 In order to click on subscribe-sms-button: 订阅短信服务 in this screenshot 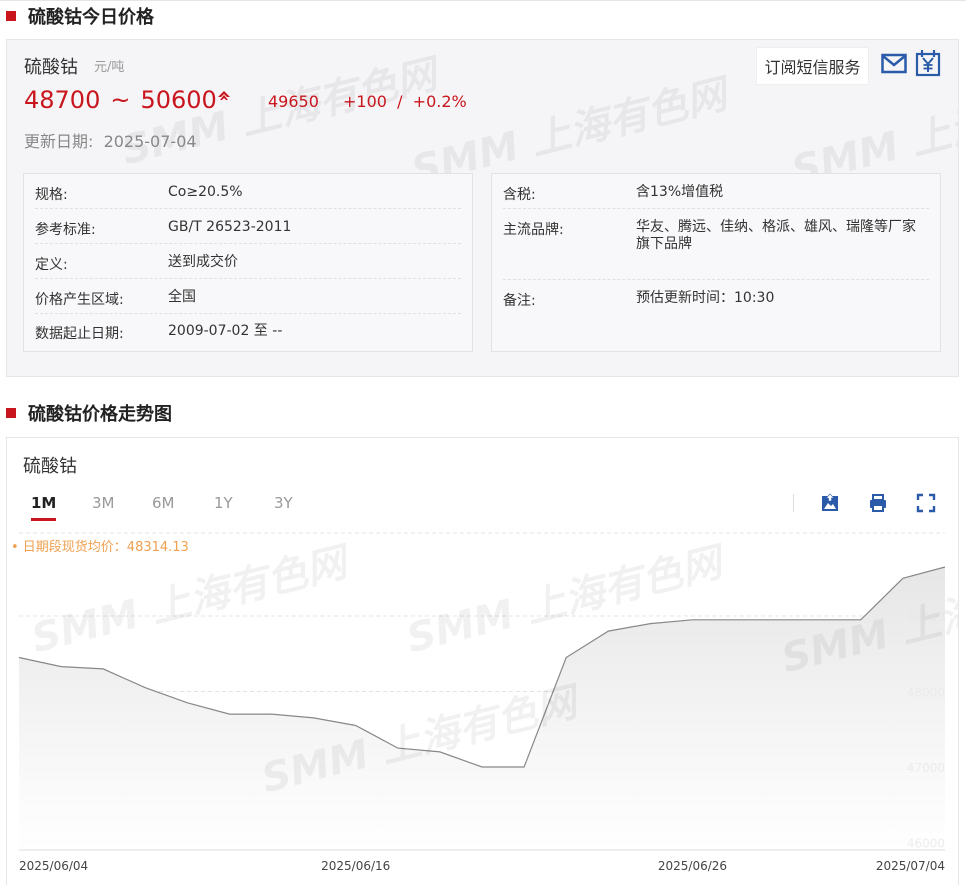, I will do `click(812, 66)`.